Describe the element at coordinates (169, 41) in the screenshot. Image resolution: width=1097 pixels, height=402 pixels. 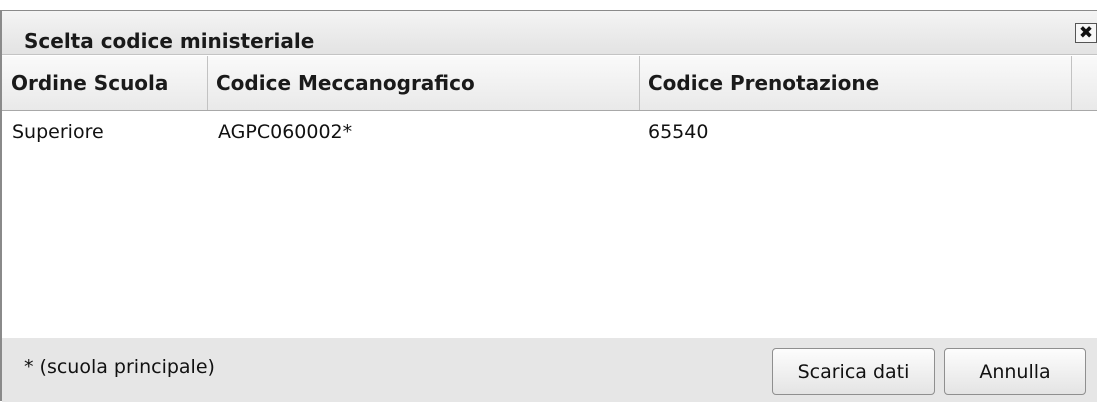
I see `dialog-title: Scelta codice ministeriale` at that location.